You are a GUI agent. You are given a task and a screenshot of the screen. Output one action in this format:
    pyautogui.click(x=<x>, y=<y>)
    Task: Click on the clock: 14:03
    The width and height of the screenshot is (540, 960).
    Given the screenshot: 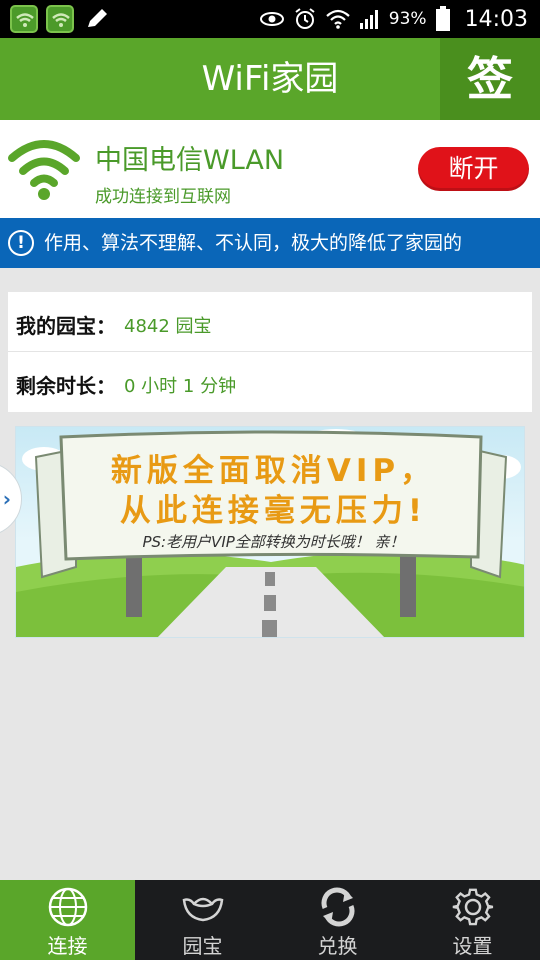 What is the action you would take?
    pyautogui.click(x=496, y=19)
    